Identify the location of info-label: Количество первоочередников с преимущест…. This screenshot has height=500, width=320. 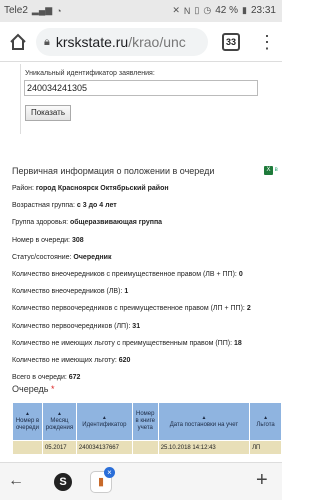
(129, 309).